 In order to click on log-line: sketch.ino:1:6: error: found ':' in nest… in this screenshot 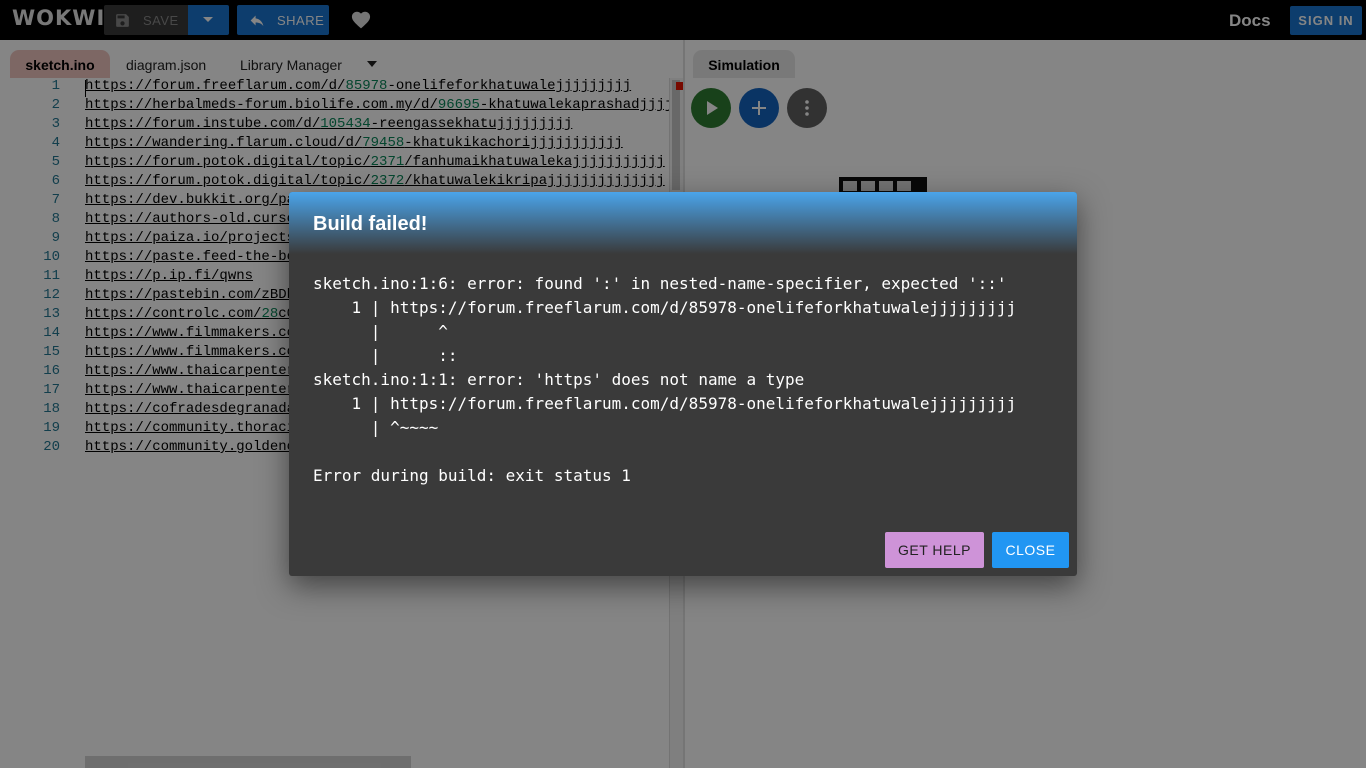, I will do `click(660, 283)`.